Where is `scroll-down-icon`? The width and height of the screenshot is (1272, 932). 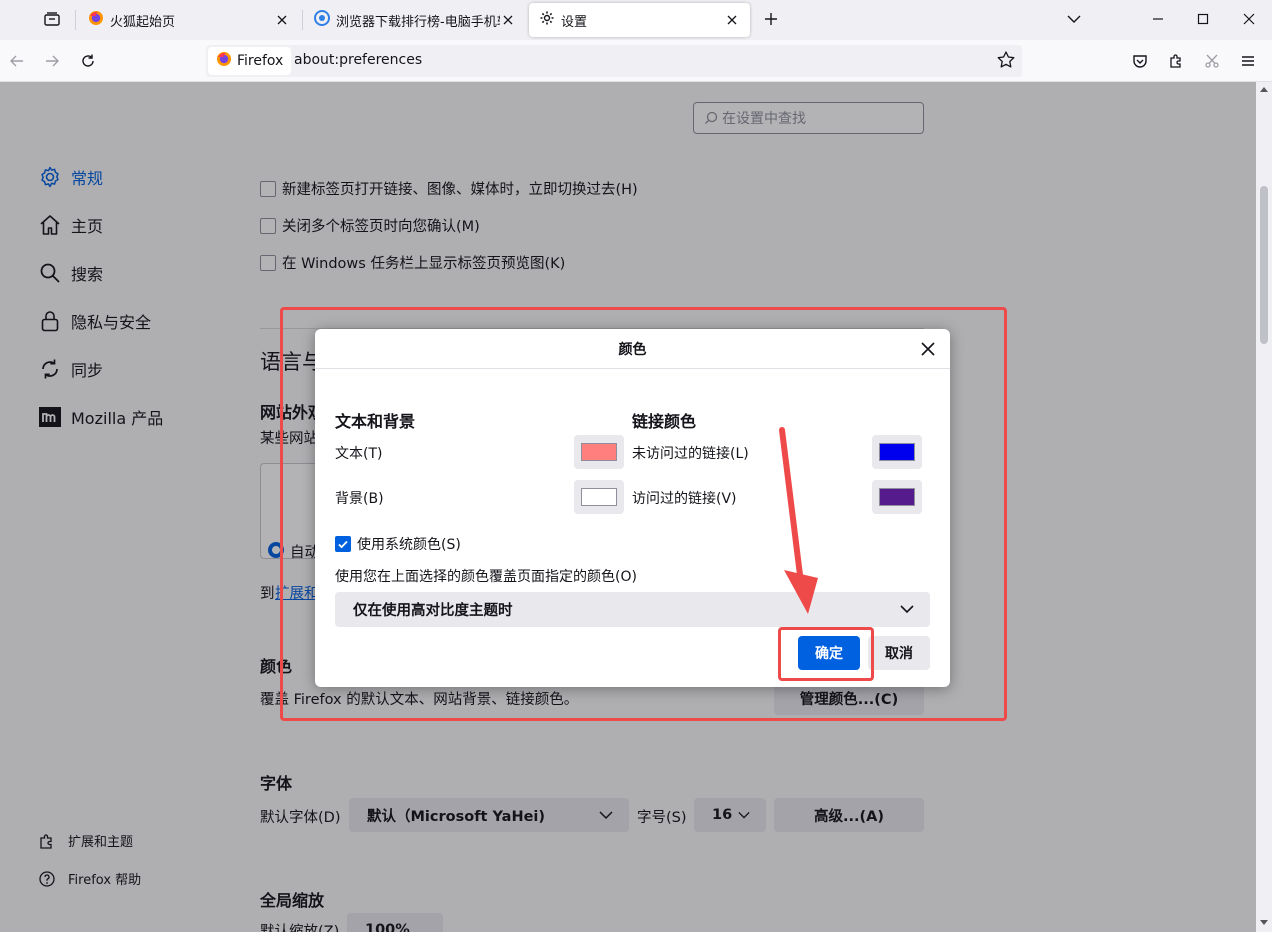
scroll-down-icon is located at coordinates (1264, 922).